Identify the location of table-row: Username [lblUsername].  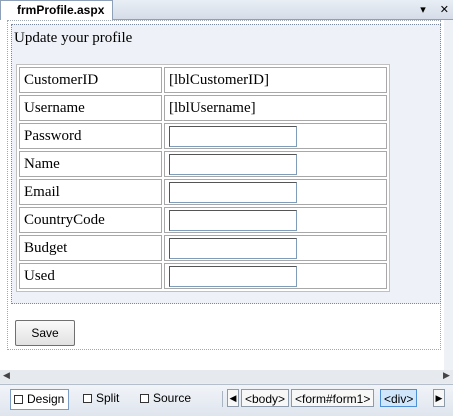
(203, 108).